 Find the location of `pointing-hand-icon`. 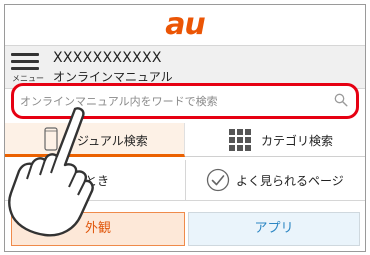

pointing-hand-icon is located at coordinates (51, 172).